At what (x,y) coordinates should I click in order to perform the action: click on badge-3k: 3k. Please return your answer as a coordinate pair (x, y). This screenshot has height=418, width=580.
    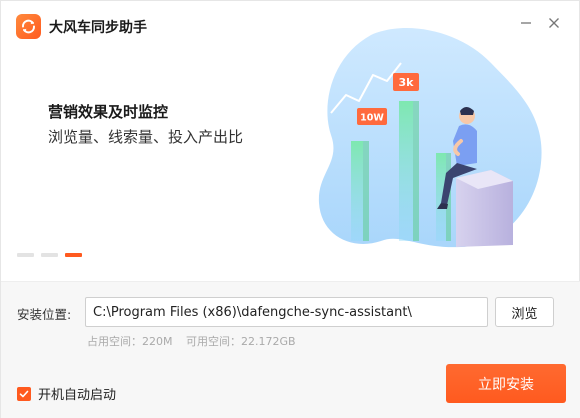
    Looking at the image, I should click on (406, 82).